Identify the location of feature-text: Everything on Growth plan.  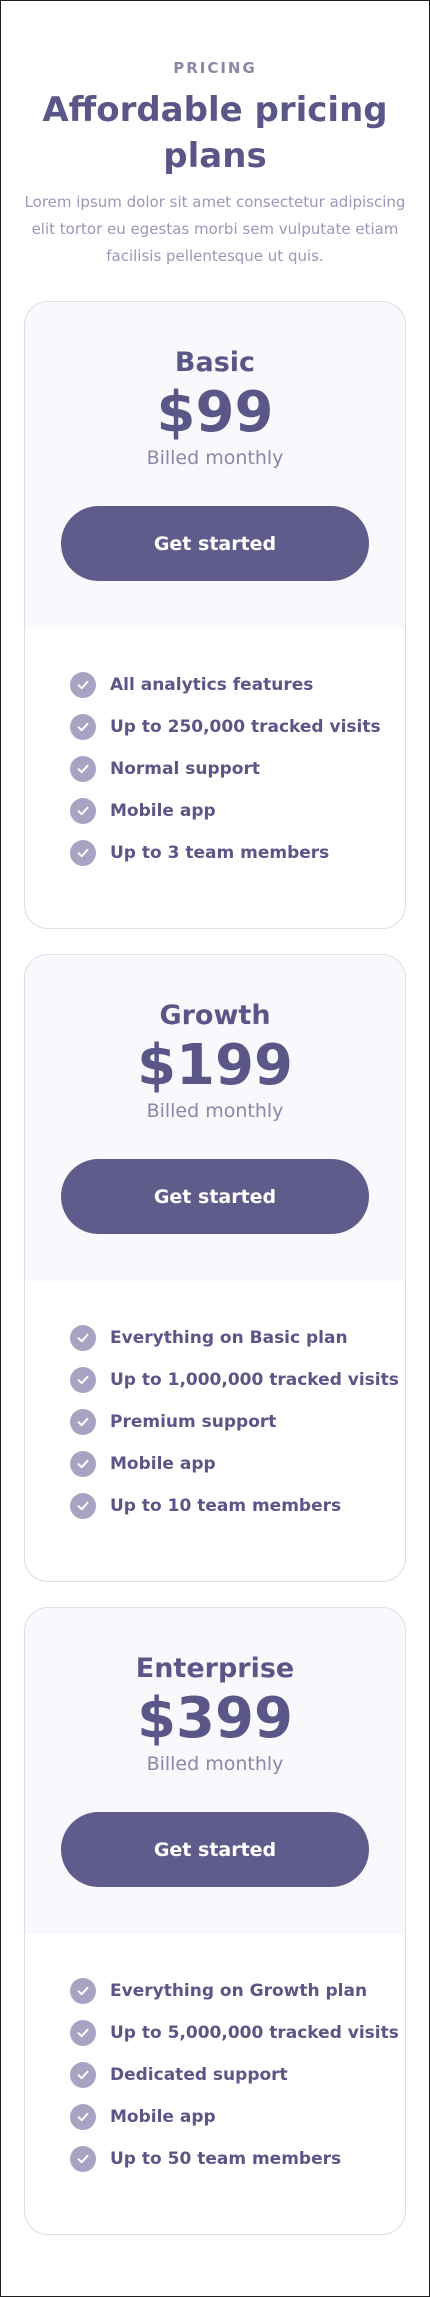
(239, 1991).